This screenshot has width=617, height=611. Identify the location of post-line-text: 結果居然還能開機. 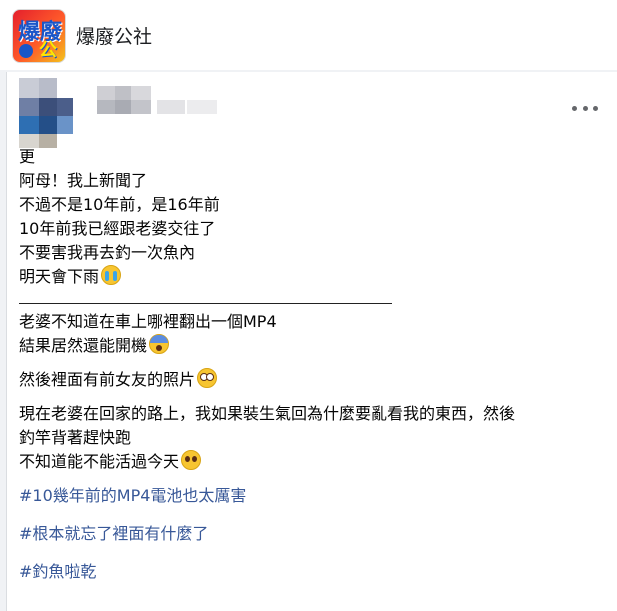
(83, 345).